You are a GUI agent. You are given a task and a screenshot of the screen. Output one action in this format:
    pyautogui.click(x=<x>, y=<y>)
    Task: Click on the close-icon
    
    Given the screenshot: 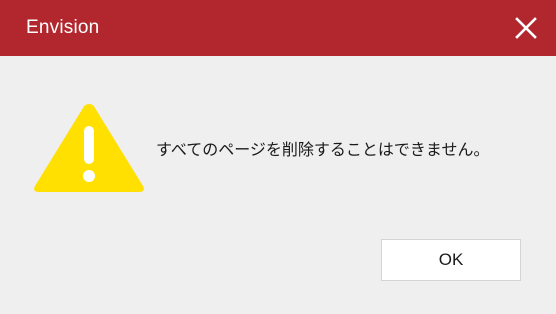 What is the action you would take?
    pyautogui.click(x=526, y=28)
    